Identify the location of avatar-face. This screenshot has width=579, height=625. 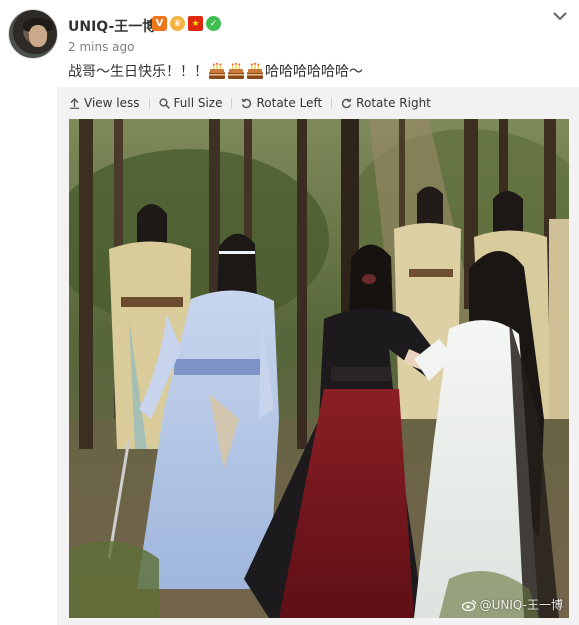
(38, 36).